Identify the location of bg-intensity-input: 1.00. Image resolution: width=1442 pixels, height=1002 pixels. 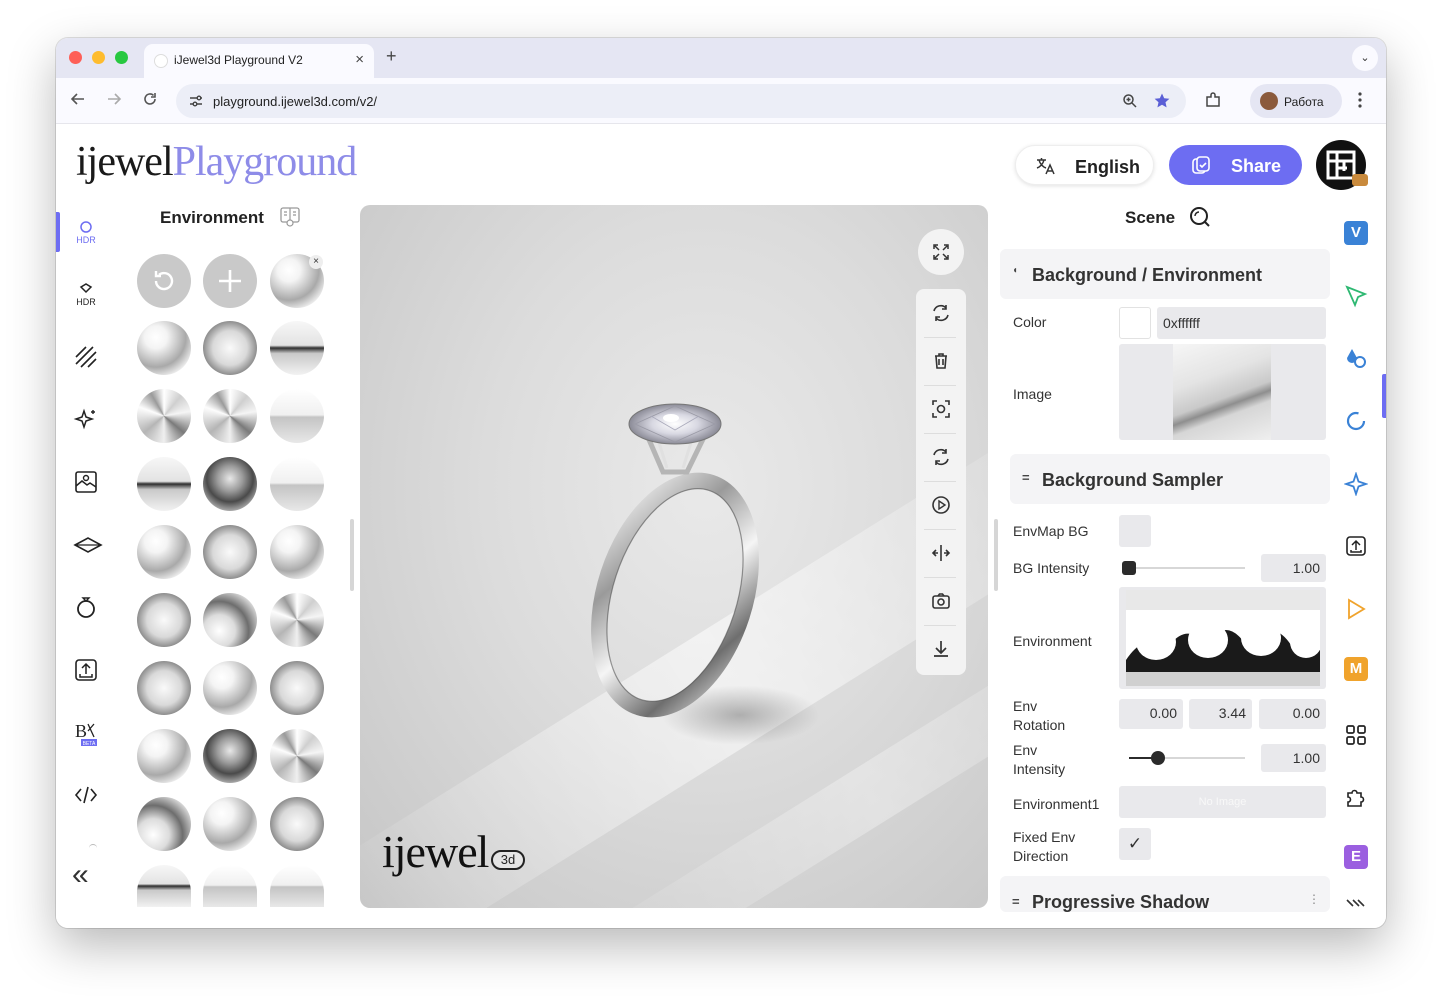
(1293, 568).